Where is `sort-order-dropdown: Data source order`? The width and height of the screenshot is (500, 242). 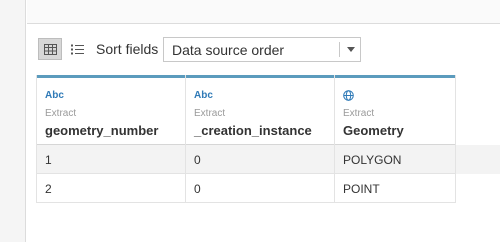 sort-order-dropdown: Data source order is located at coordinates (262, 49).